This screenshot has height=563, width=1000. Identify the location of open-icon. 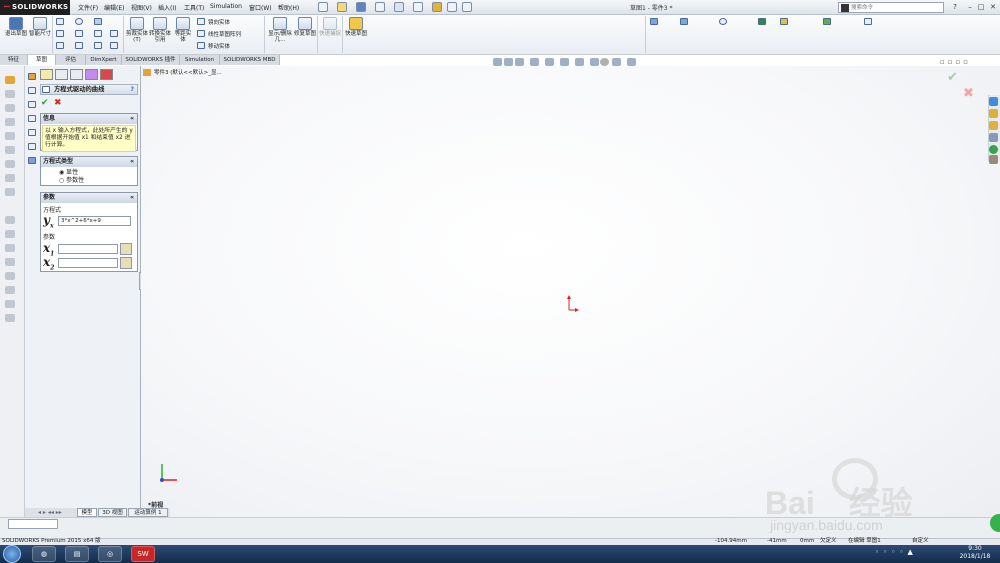
(342, 7).